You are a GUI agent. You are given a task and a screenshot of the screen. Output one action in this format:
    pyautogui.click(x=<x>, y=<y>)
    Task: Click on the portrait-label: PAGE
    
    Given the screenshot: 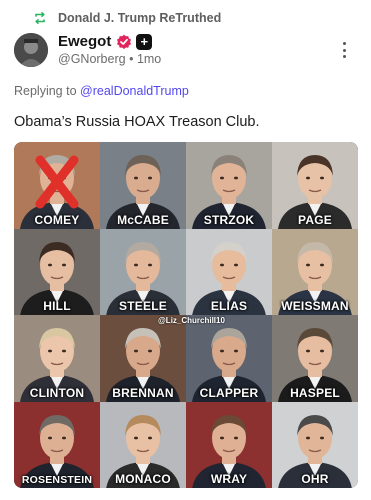 What is the action you would take?
    pyautogui.click(x=315, y=219)
    